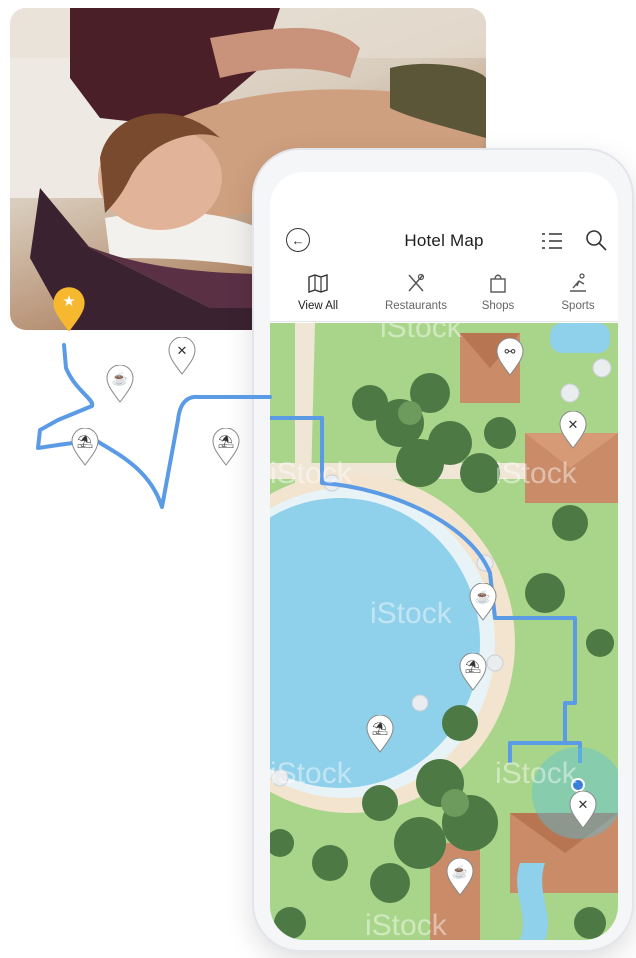 The image size is (636, 958). What do you see at coordinates (578, 306) in the screenshot?
I see `tab-label: Sports` at bounding box center [578, 306].